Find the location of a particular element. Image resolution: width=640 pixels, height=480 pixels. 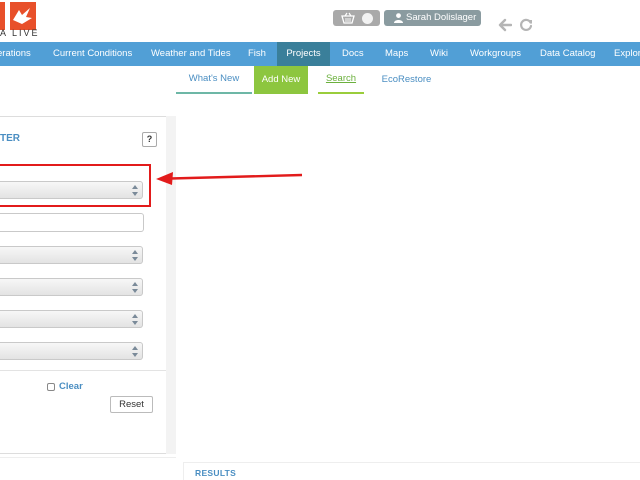

help-button: ? is located at coordinates (149, 139).